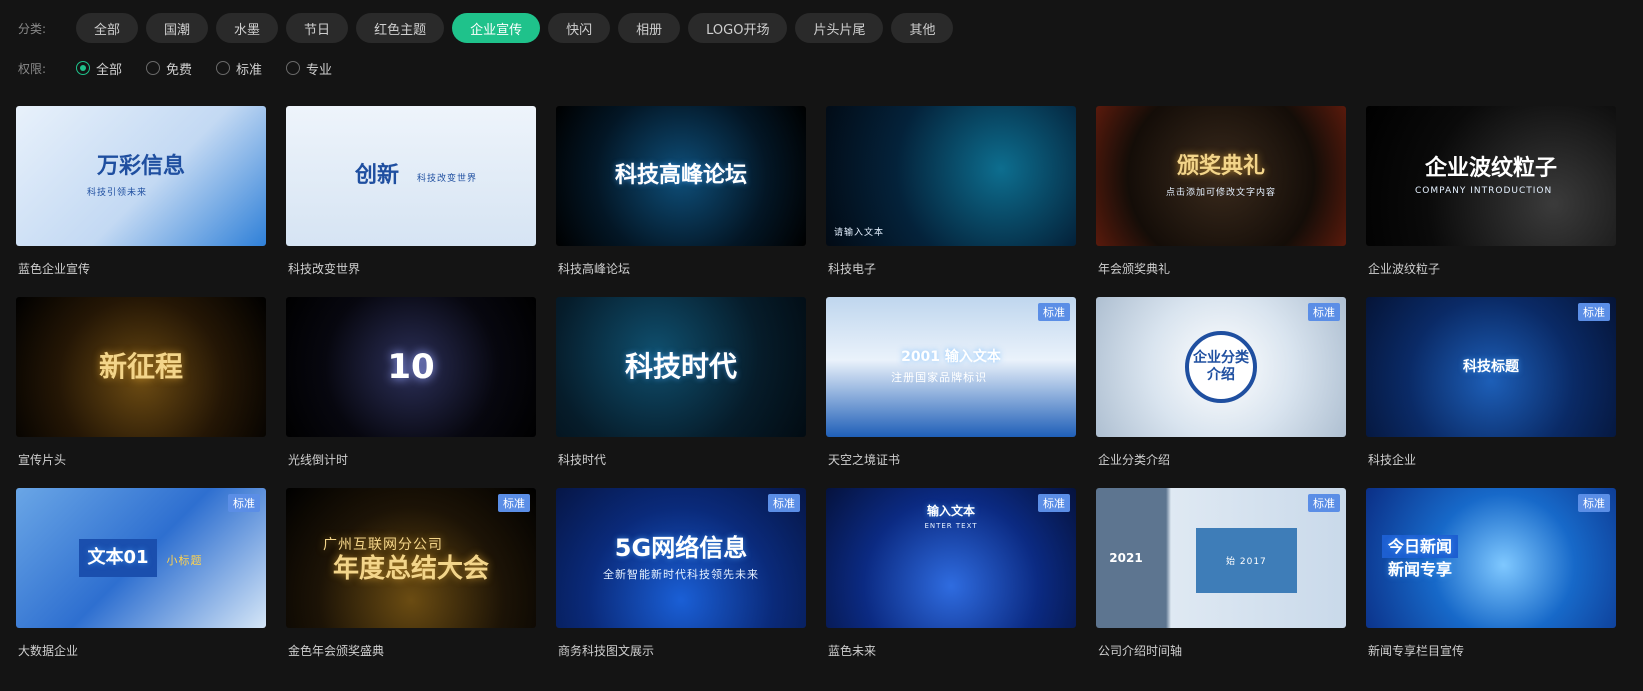  What do you see at coordinates (951, 367) in the screenshot?
I see `template-thumbnail: 标准 2001 输入文本 注册国家品牌标识` at bounding box center [951, 367].